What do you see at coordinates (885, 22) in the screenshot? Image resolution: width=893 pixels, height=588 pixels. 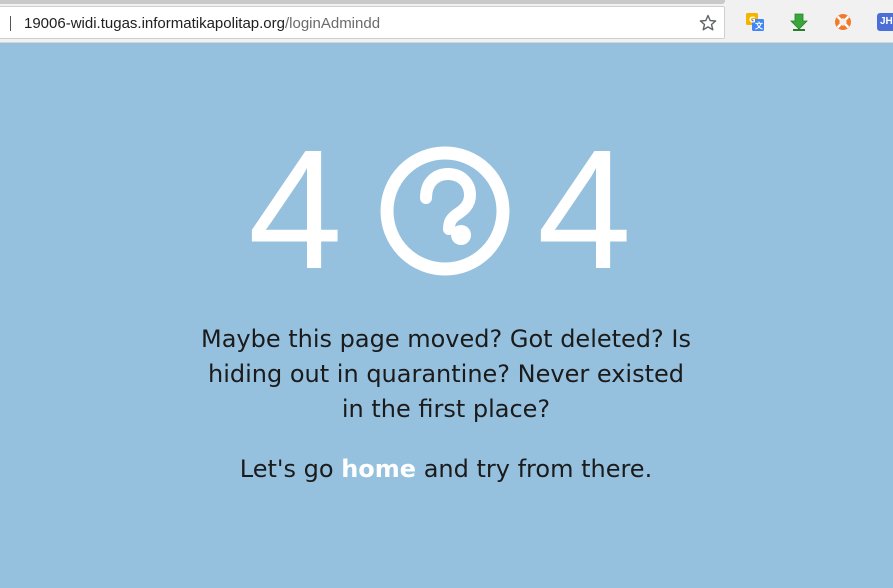 I see `jh-extension-icon: JH` at bounding box center [885, 22].